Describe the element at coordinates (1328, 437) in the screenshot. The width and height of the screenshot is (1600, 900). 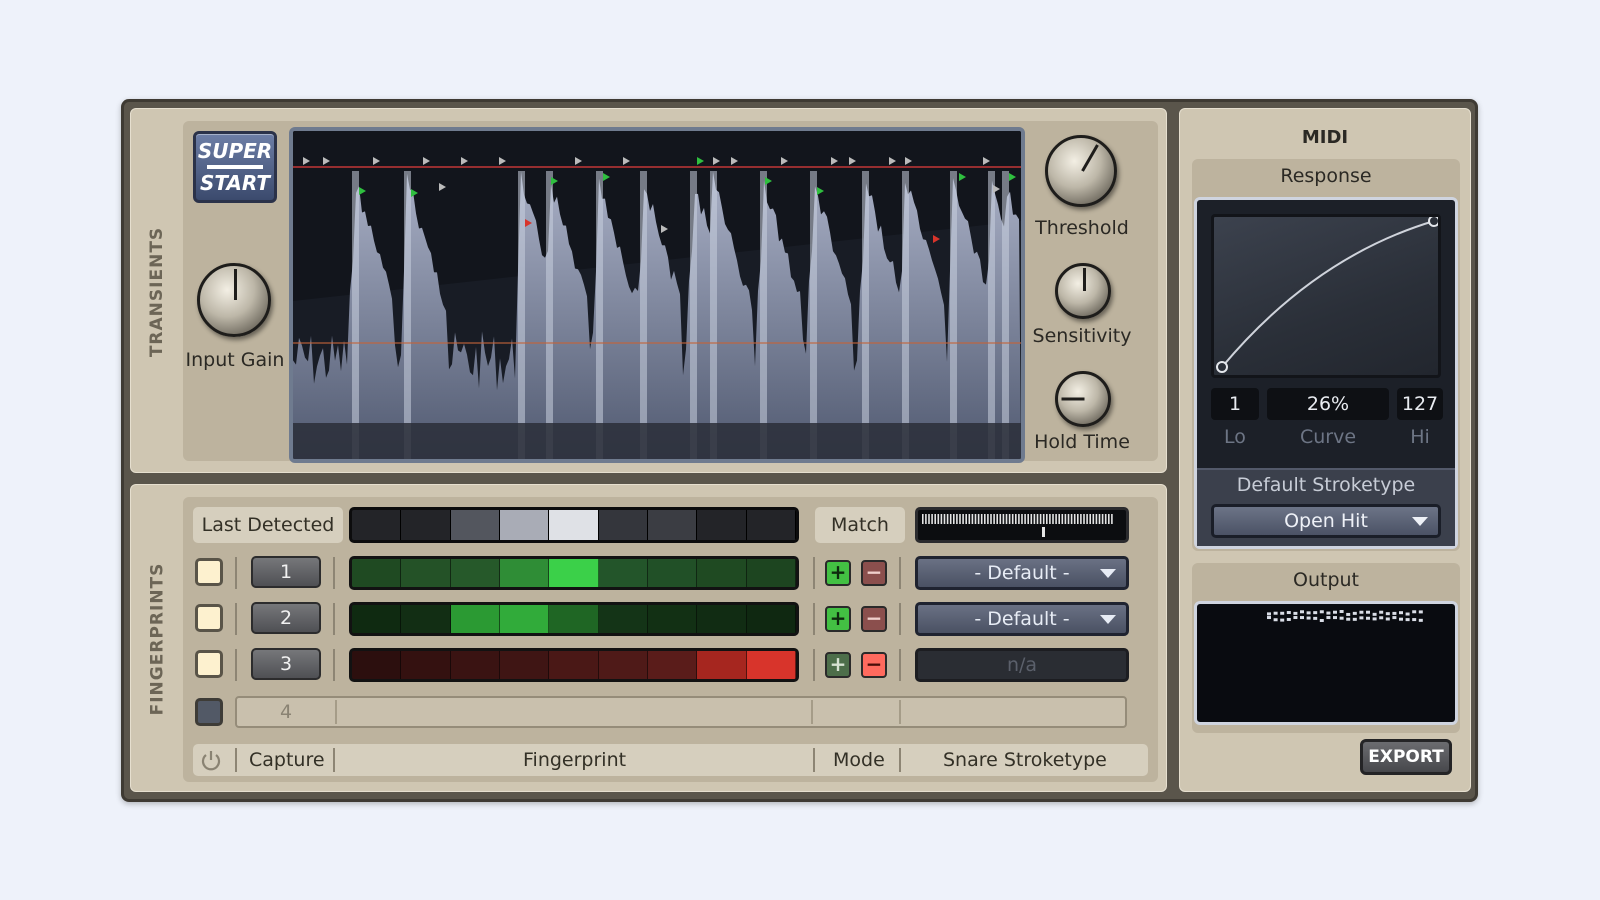
I see `curve-label: Curve` at that location.